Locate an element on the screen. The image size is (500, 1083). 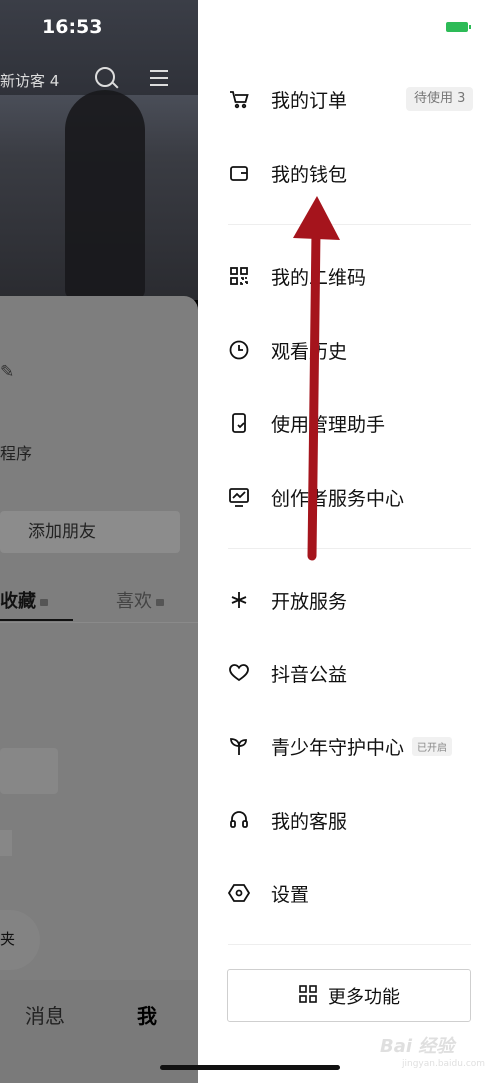
home-indicator is located at coordinates (250, 1067).